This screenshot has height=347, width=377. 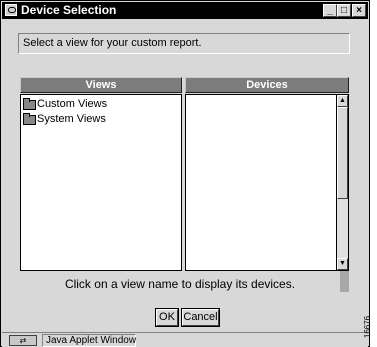 I want to click on window-menu-icon, so click(x=11, y=10).